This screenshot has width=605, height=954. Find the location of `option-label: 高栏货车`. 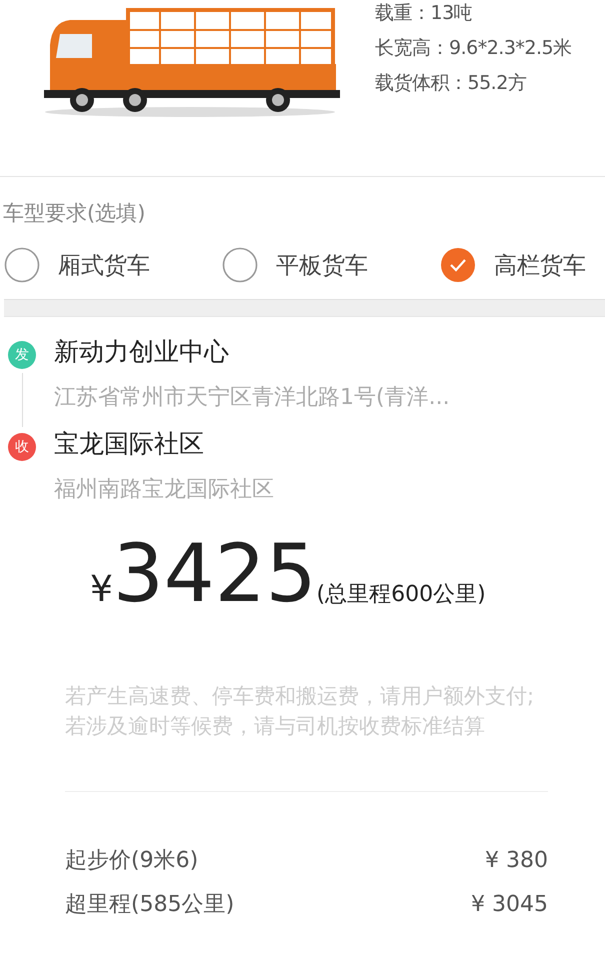

option-label: 高栏货车 is located at coordinates (540, 266).